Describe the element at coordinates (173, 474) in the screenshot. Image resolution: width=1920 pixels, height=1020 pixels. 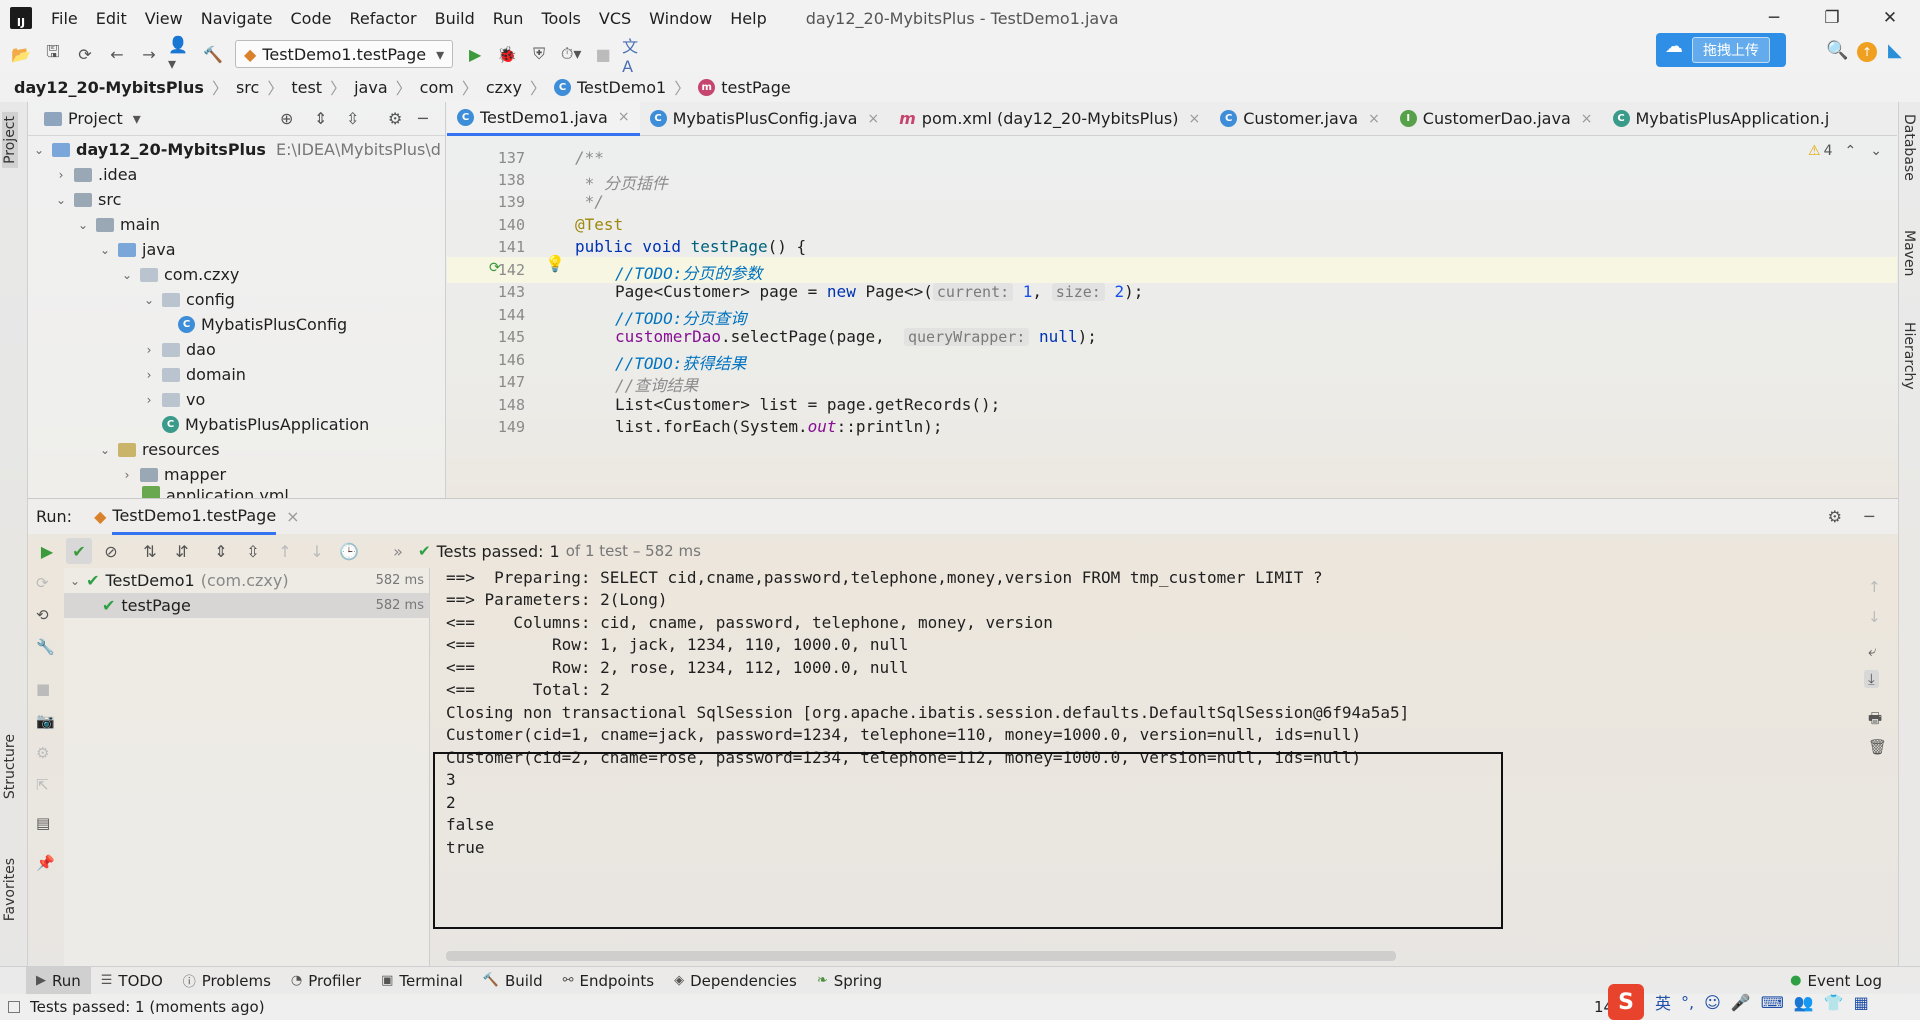
I see `tree-node-mapper: › mapper` at that location.